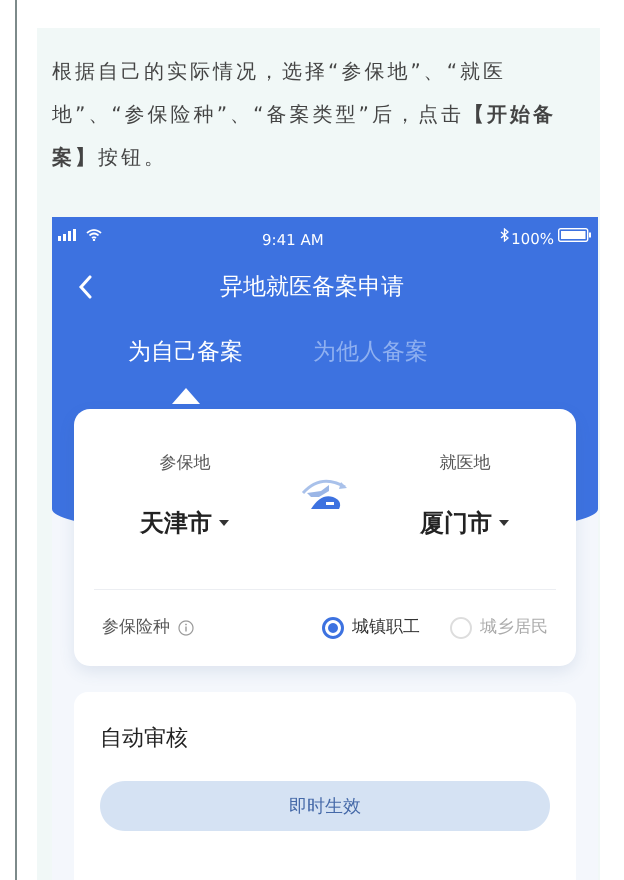 The image size is (624, 880). I want to click on battery-percent: 100%, so click(532, 239).